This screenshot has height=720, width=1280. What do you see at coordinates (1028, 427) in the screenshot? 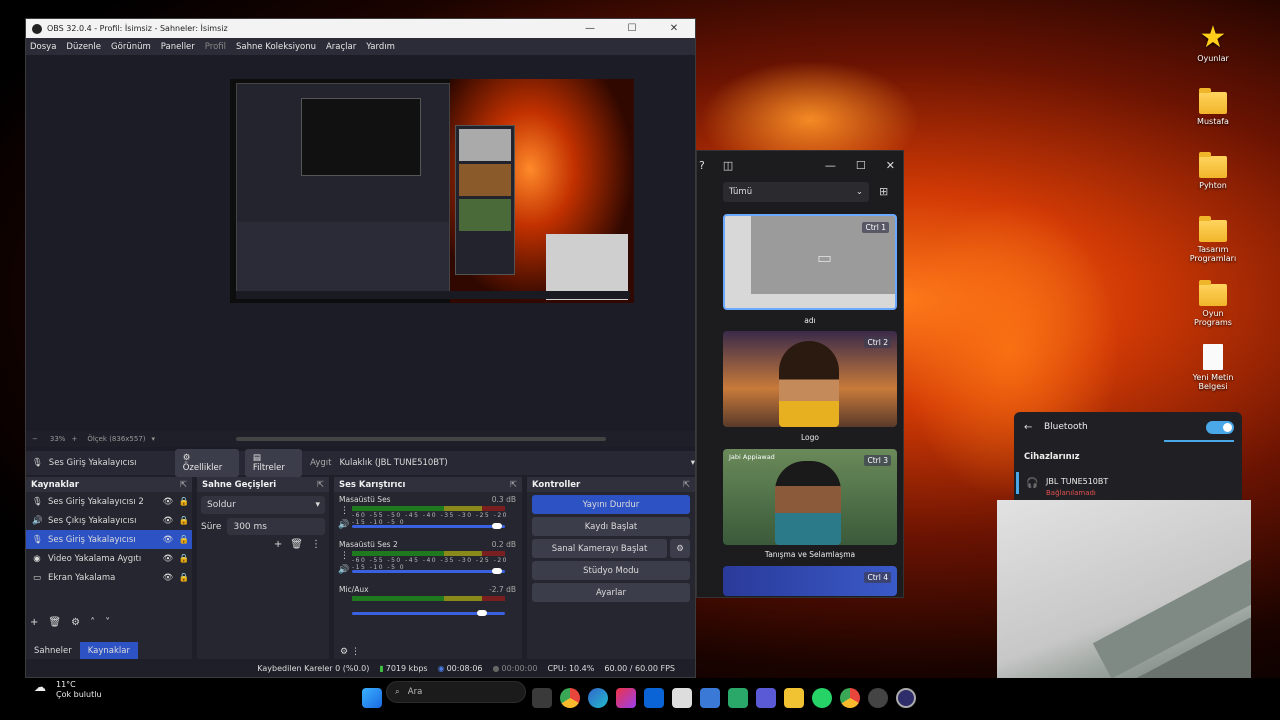
I see `back-arrow-icon: ←` at bounding box center [1028, 427].